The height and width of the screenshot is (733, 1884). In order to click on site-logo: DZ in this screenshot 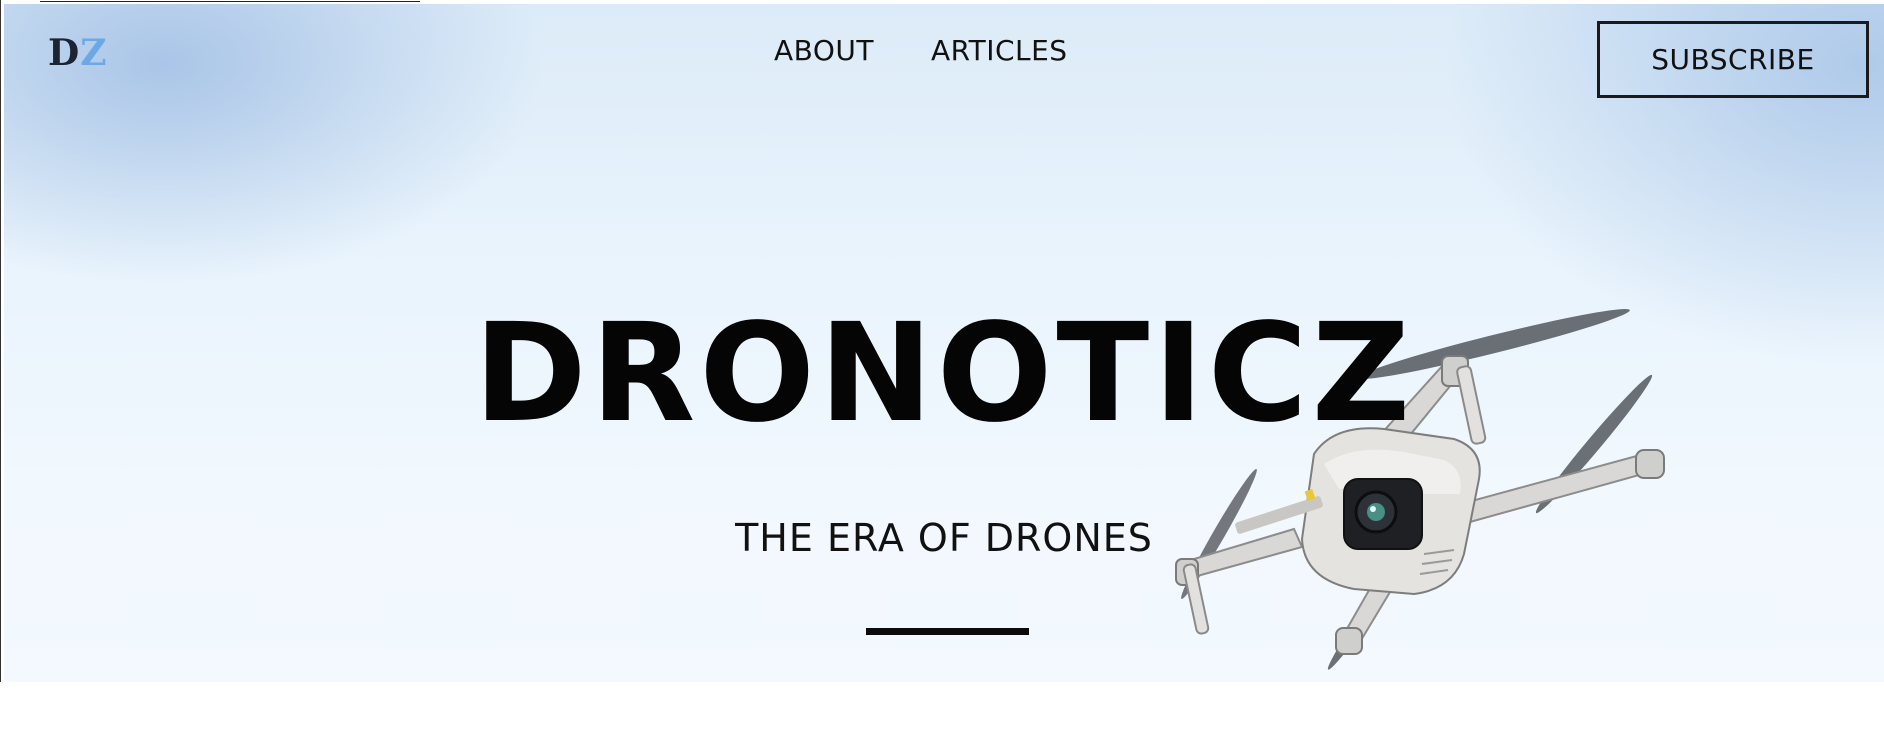, I will do `click(78, 53)`.